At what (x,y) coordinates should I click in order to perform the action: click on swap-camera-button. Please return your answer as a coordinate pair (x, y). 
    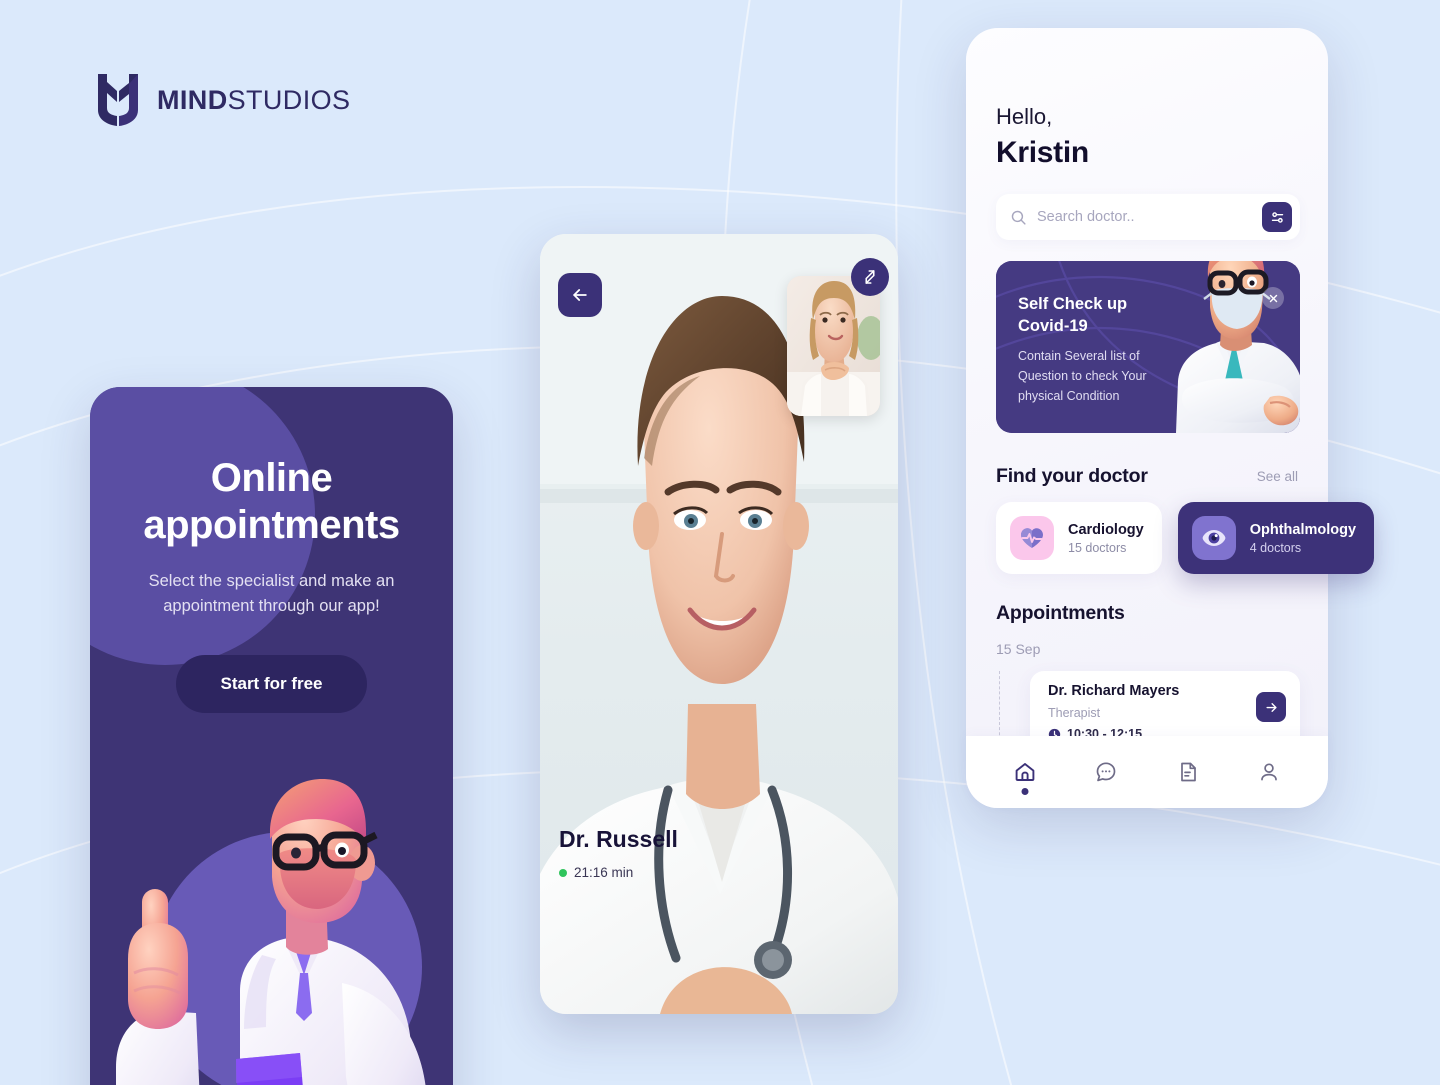
    Looking at the image, I should click on (870, 277).